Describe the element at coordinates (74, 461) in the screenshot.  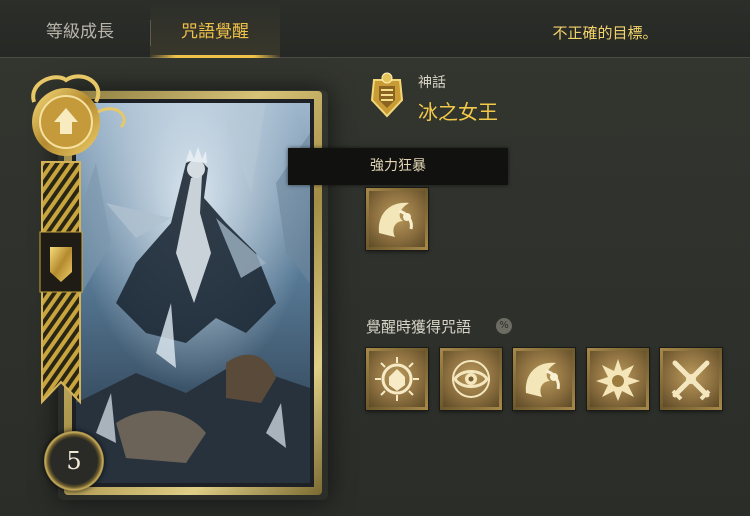
I see `card-level: 5` at that location.